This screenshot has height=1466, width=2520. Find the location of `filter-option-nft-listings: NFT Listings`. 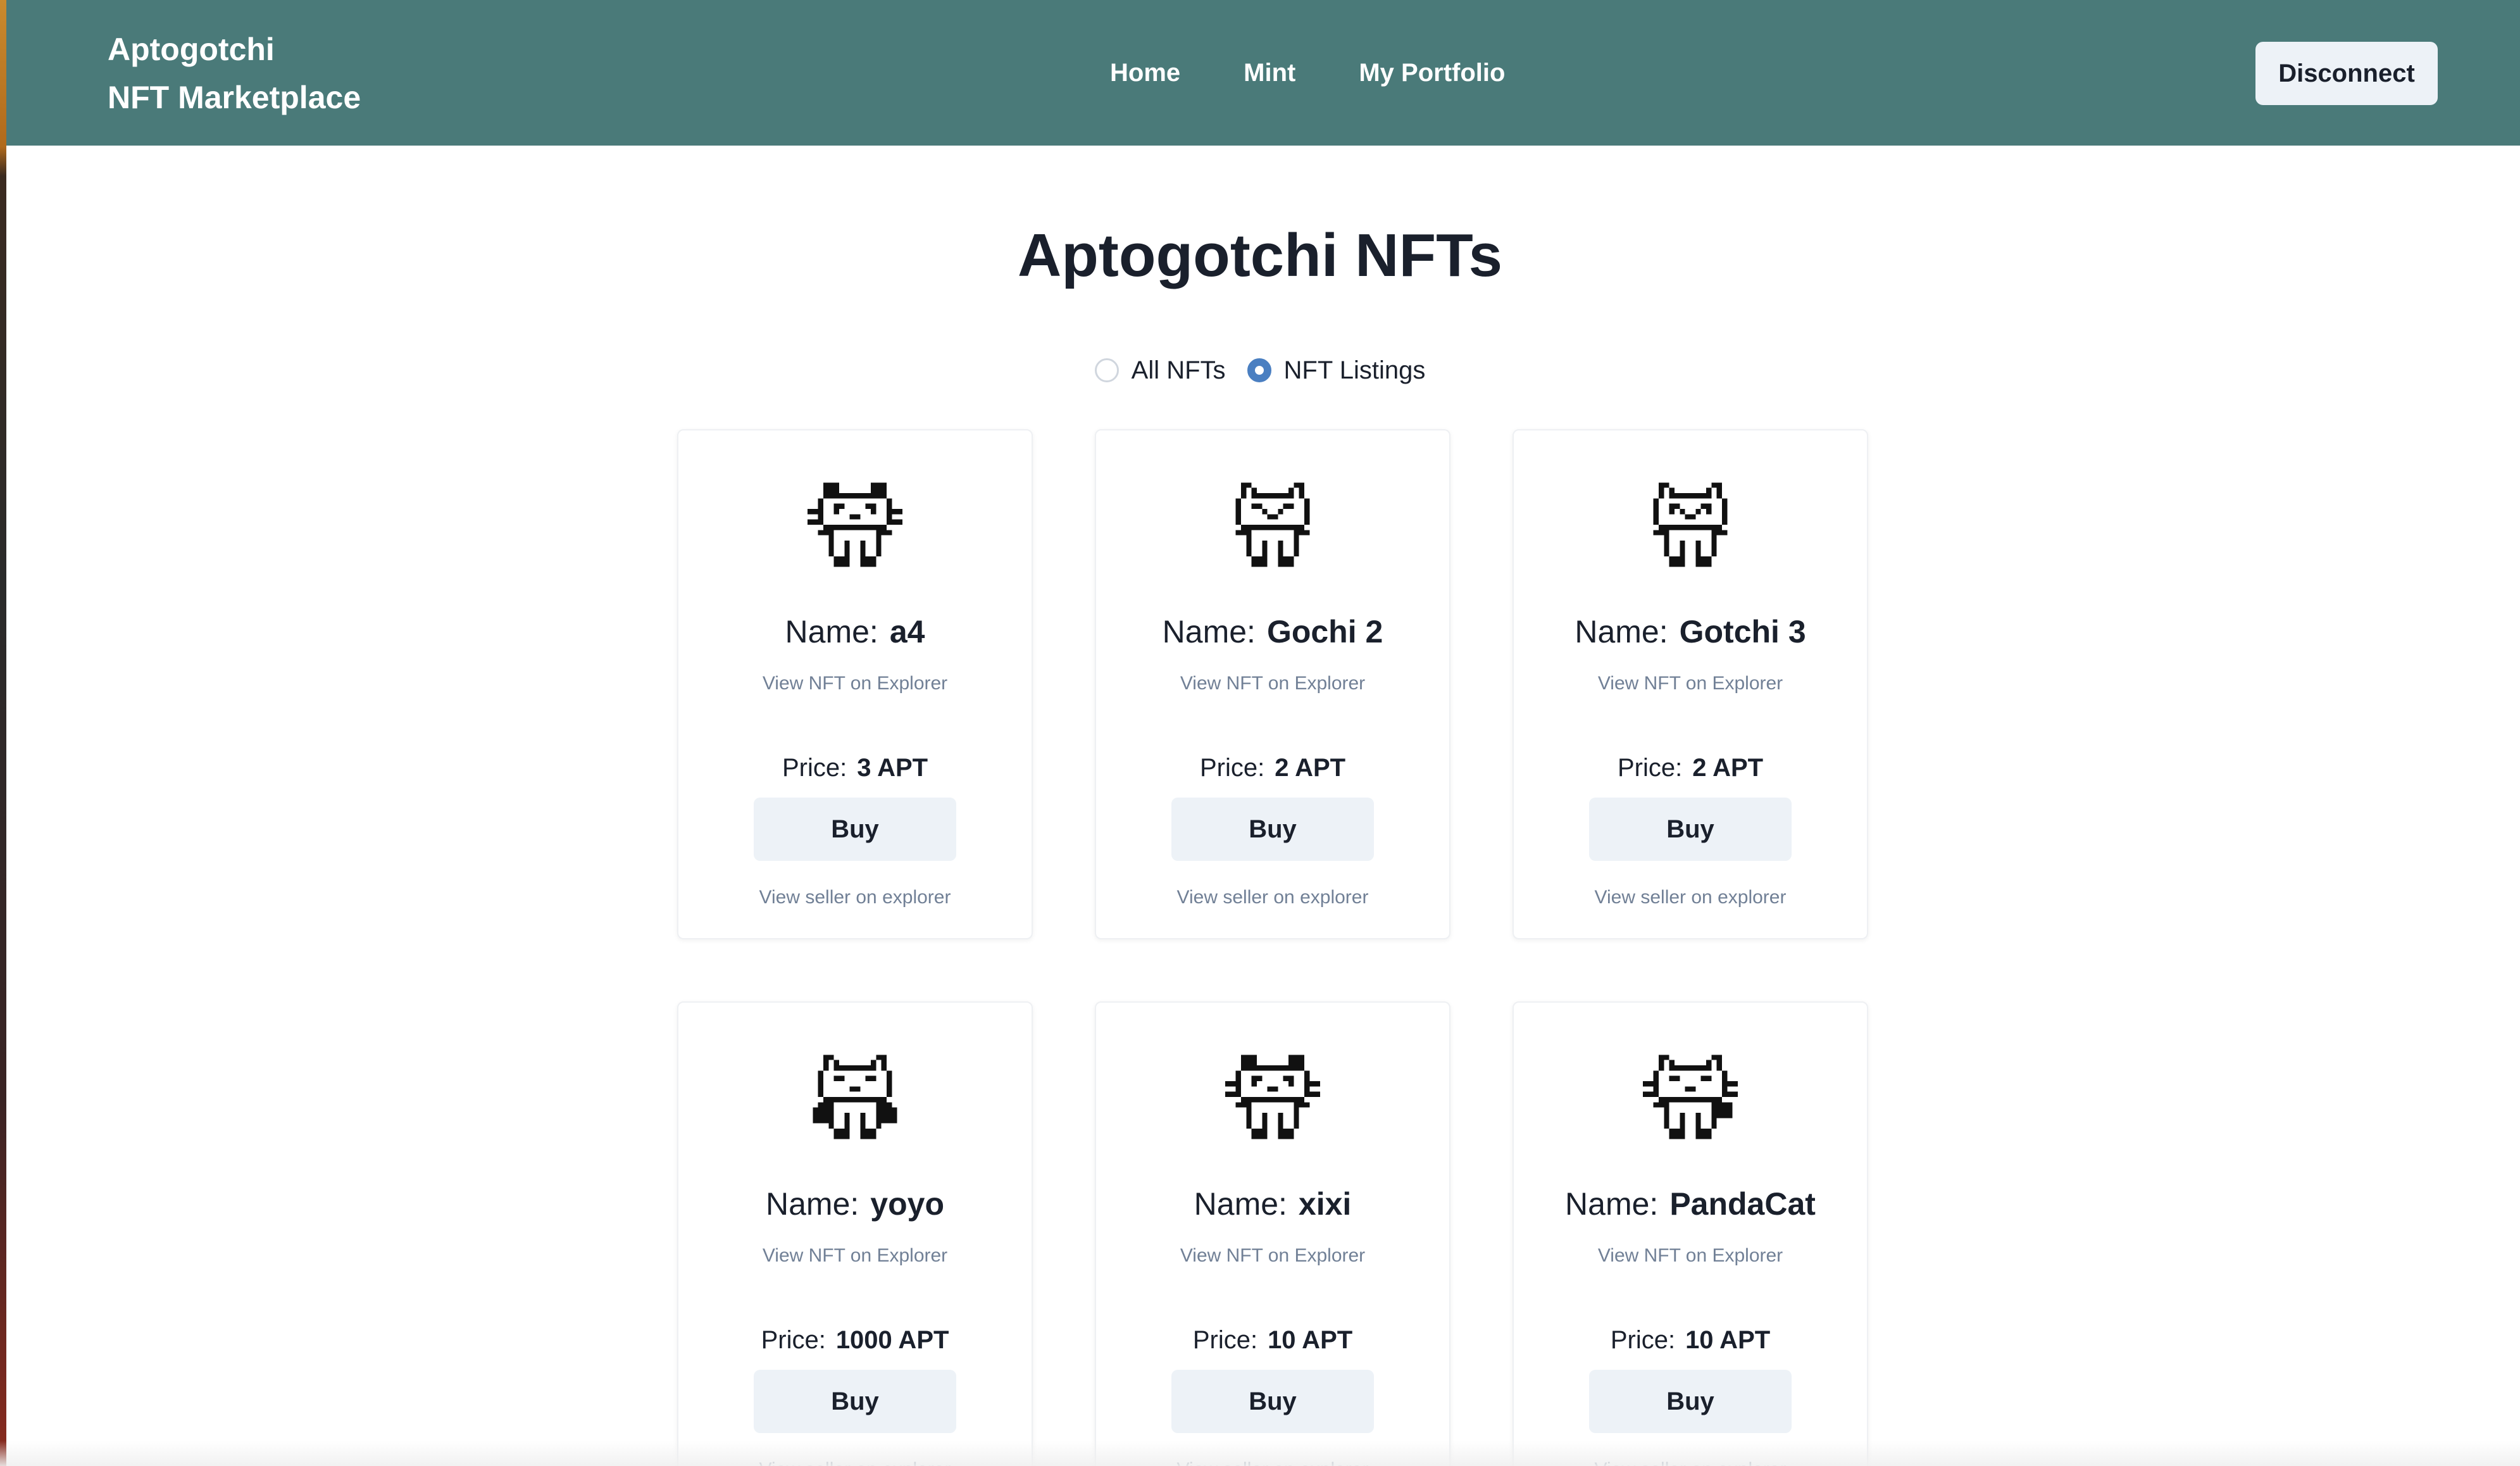

filter-option-nft-listings: NFT Listings is located at coordinates (1336, 370).